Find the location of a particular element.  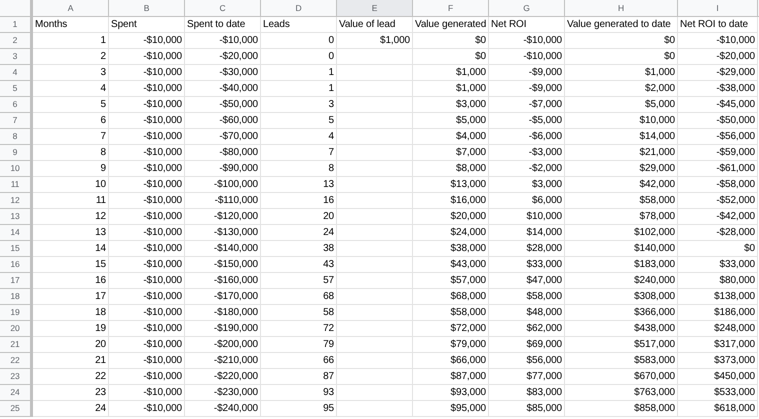

table-cell: $858,000 is located at coordinates (621, 409).